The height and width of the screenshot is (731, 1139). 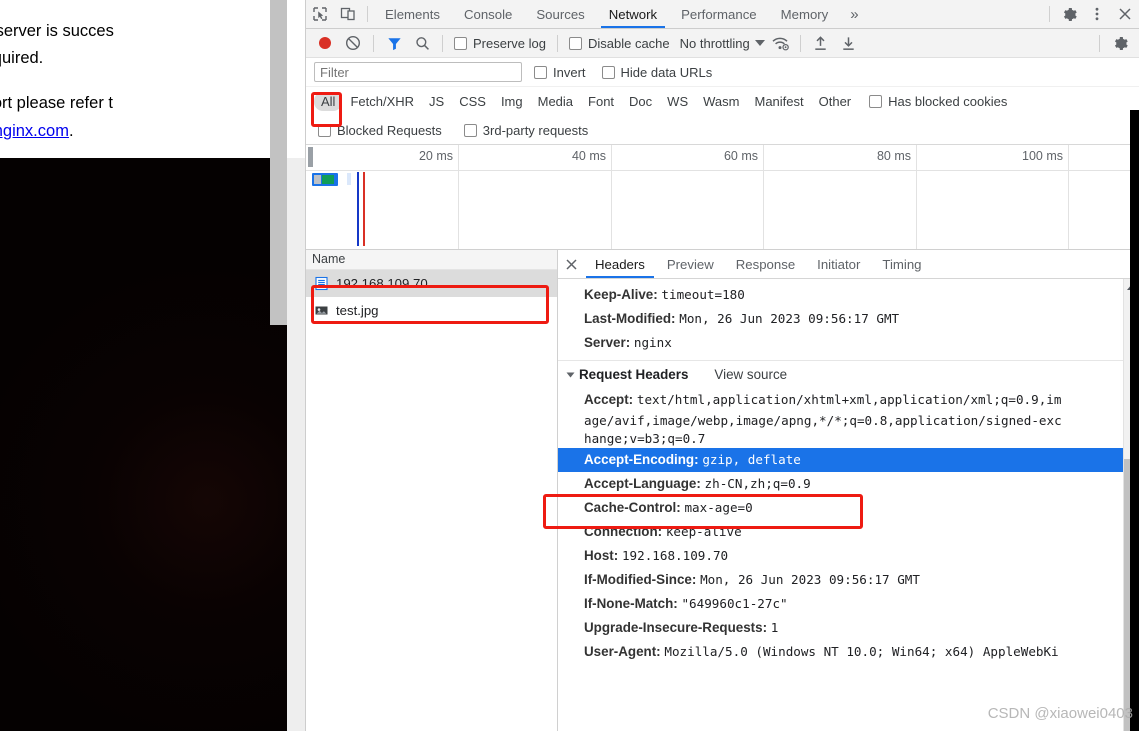 I want to click on type-filter-manifest: Manifest, so click(x=778, y=101).